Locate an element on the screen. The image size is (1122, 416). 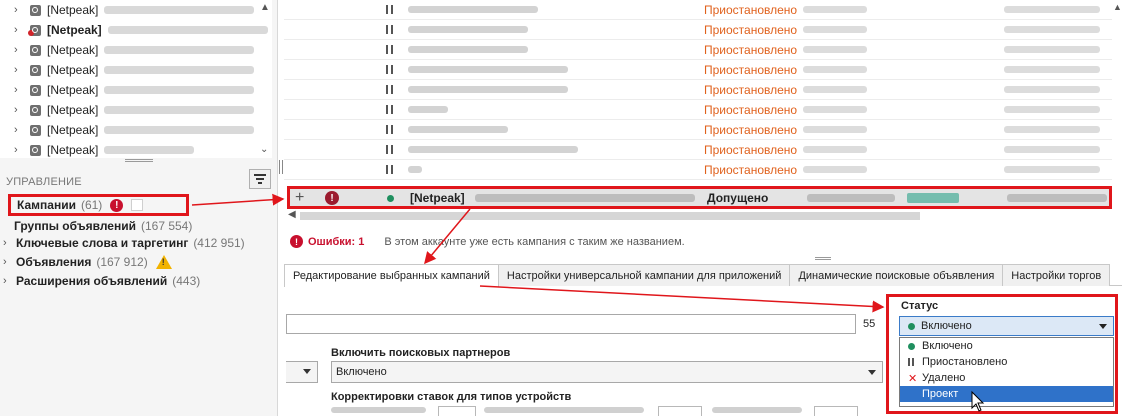
status-option-draft: Проект is located at coordinates (1006, 394).